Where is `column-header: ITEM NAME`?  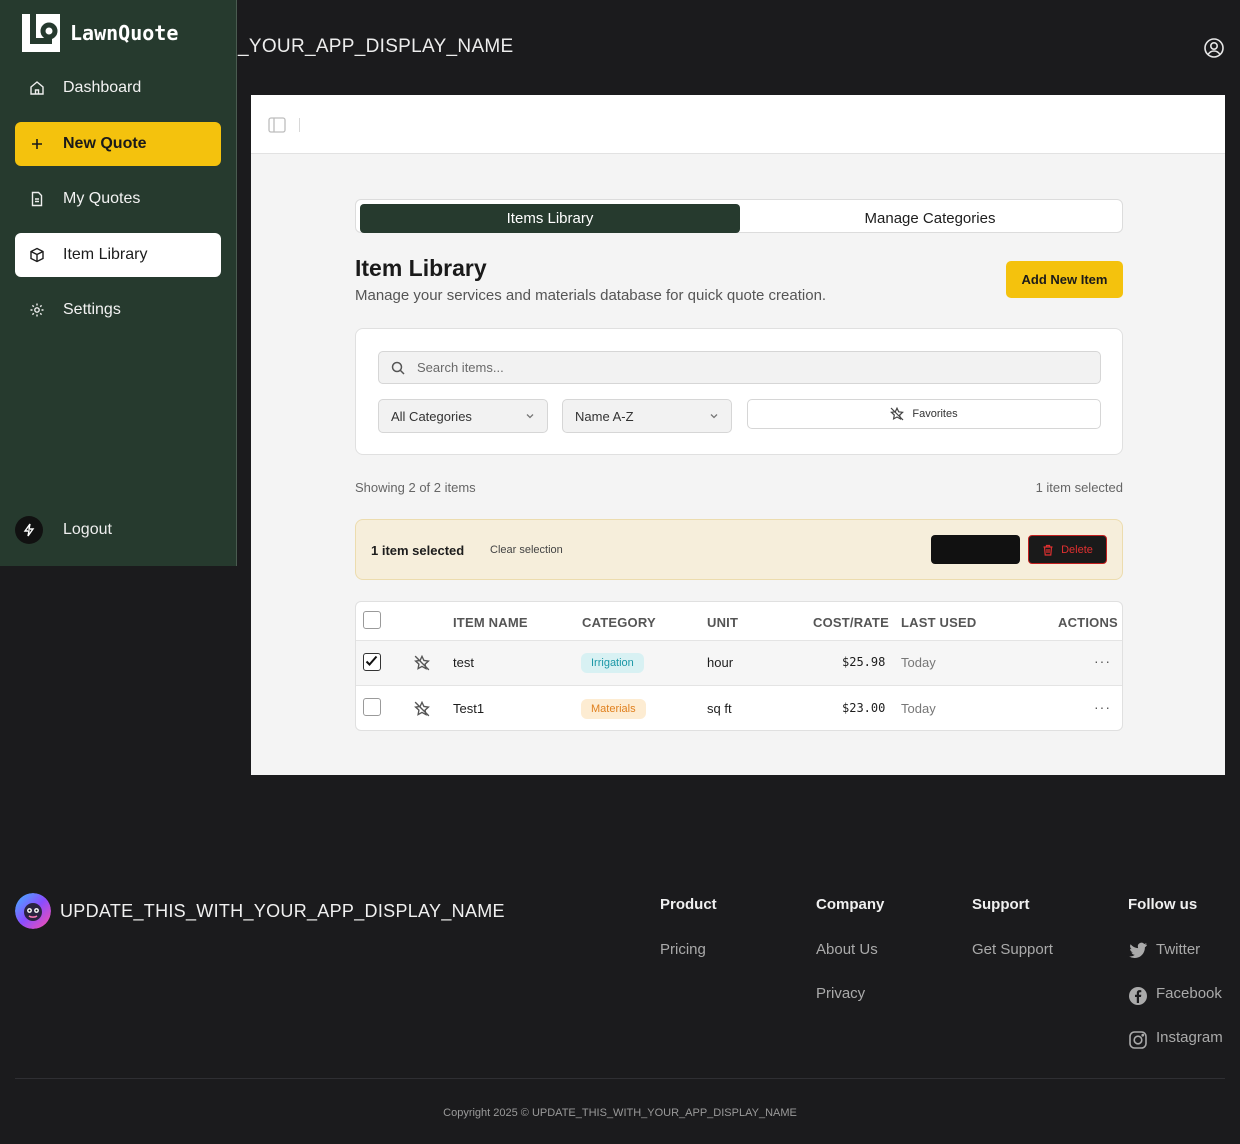
column-header: ITEM NAME is located at coordinates (490, 622).